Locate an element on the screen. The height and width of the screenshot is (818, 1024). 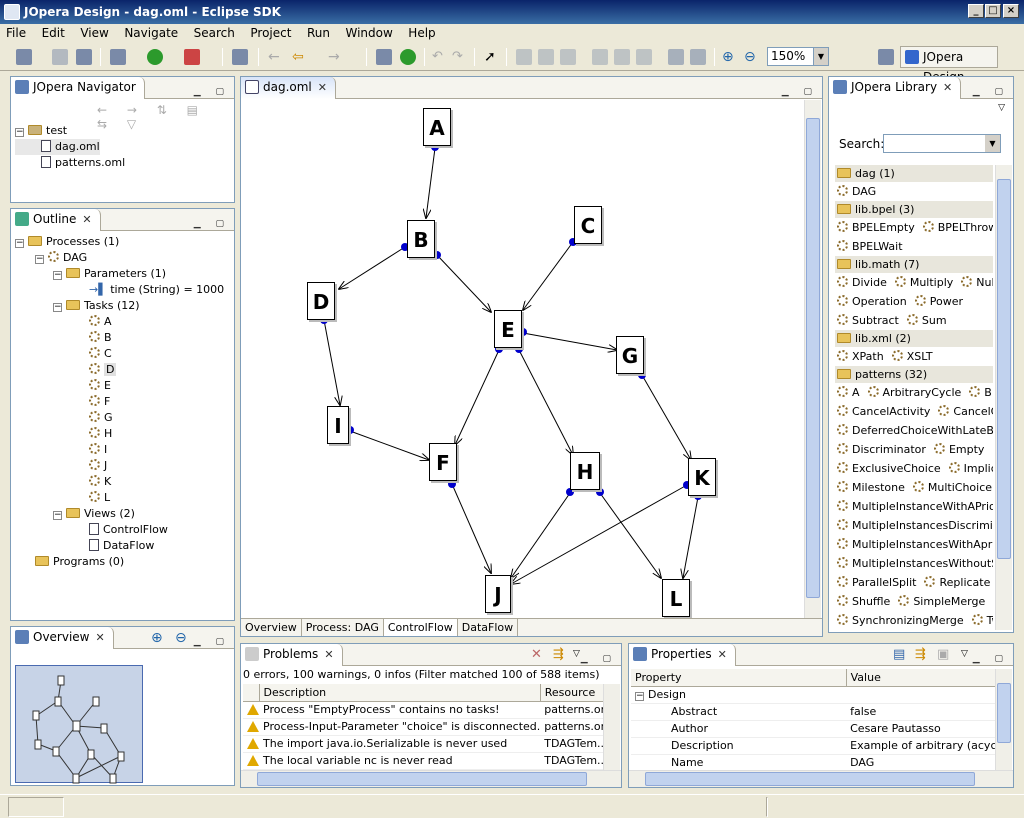
menu-file: File is located at coordinates (16, 33).